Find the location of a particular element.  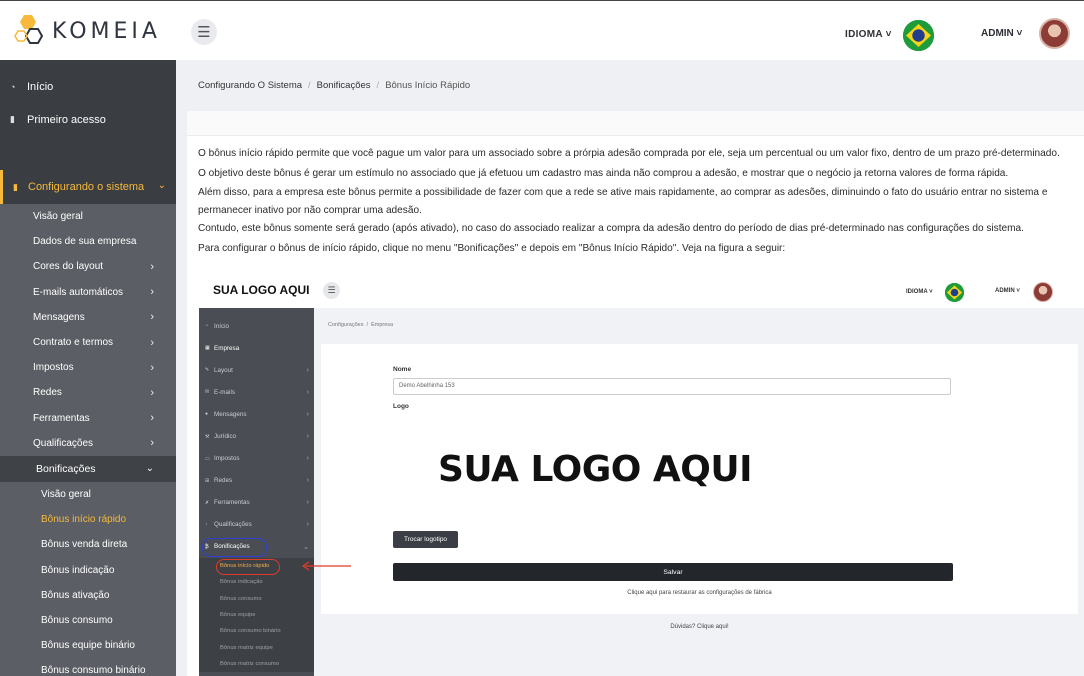

sidebar-subitem: Qualificações › is located at coordinates (88, 443).